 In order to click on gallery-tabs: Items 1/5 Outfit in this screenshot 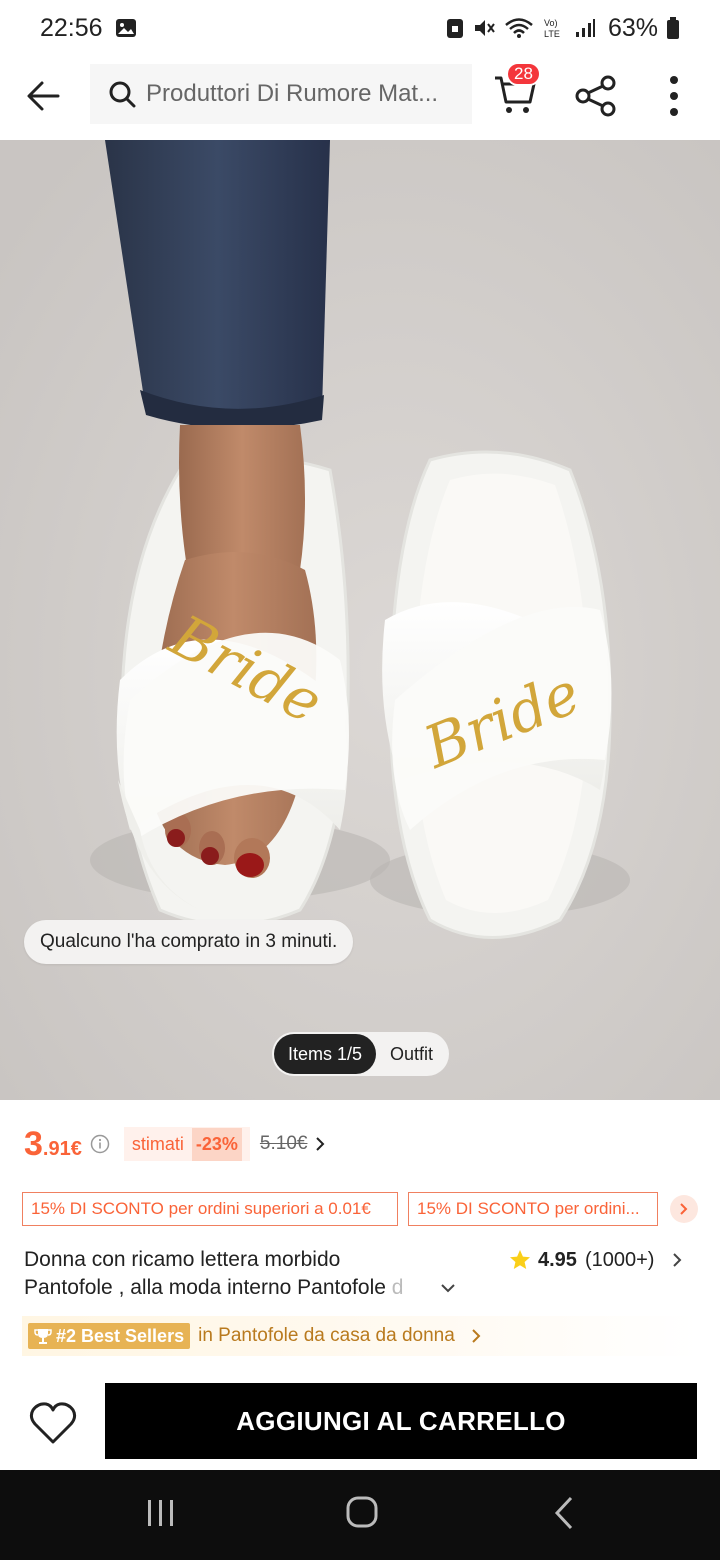, I will do `click(361, 1054)`.